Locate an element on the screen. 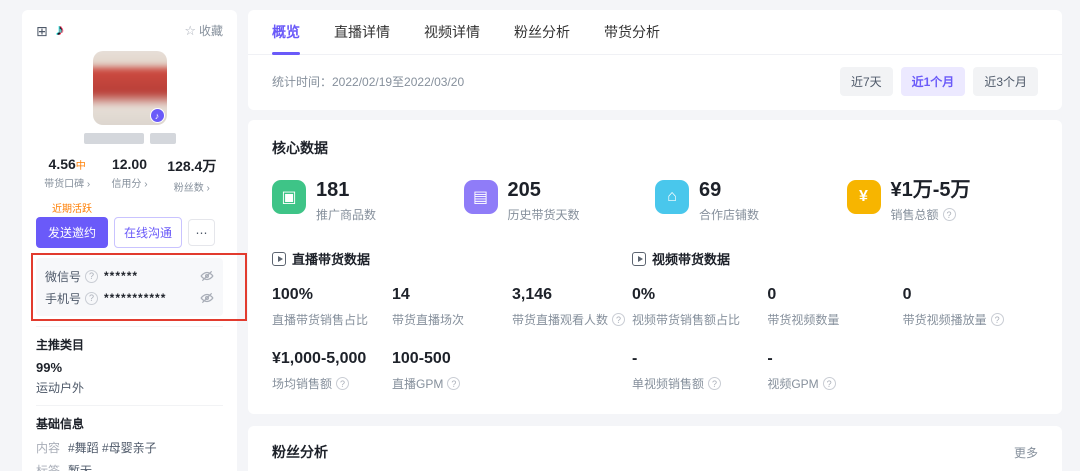 This screenshot has width=1080, height=471. video-play-icon is located at coordinates (639, 258).